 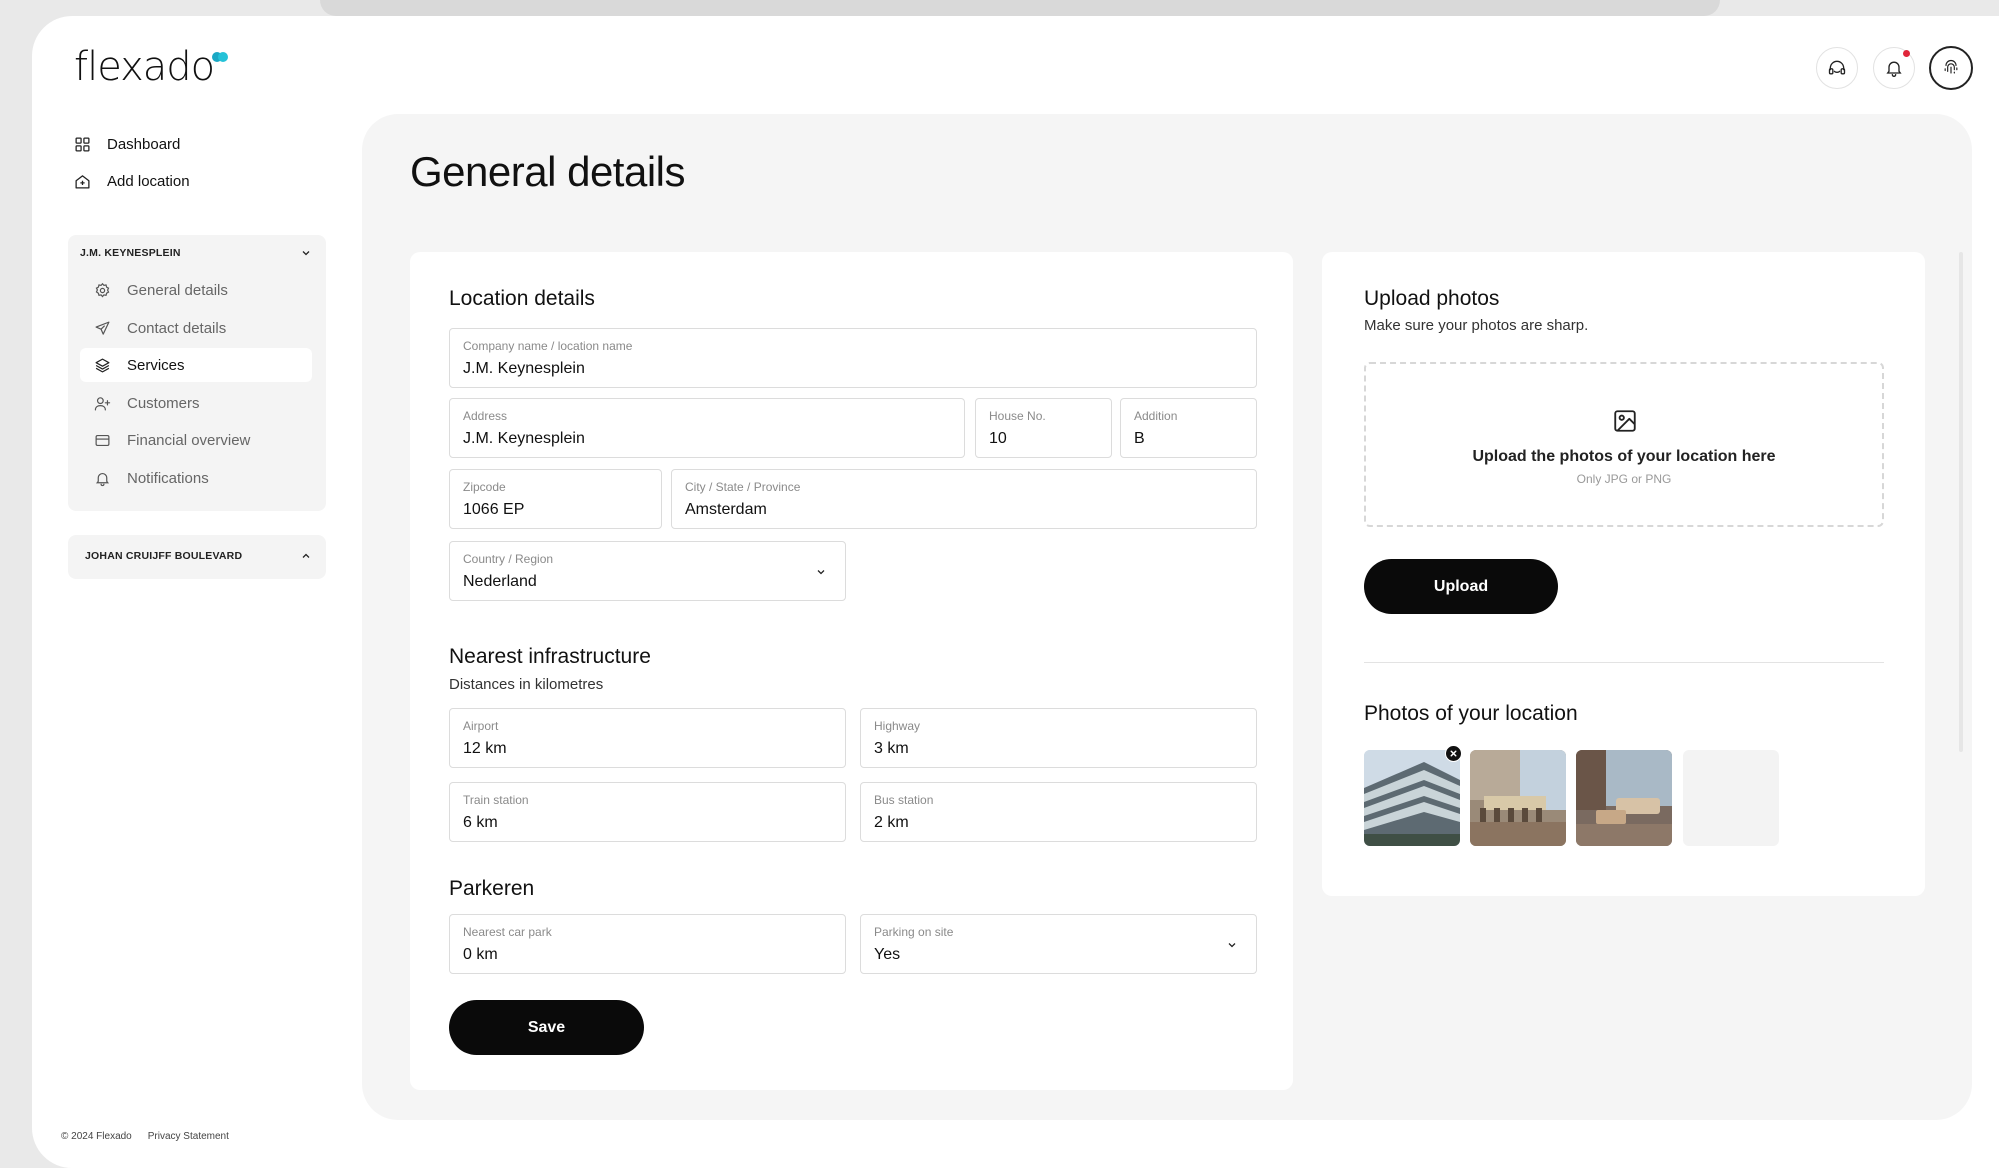 I want to click on fingerprint-icon, so click(x=1951, y=66).